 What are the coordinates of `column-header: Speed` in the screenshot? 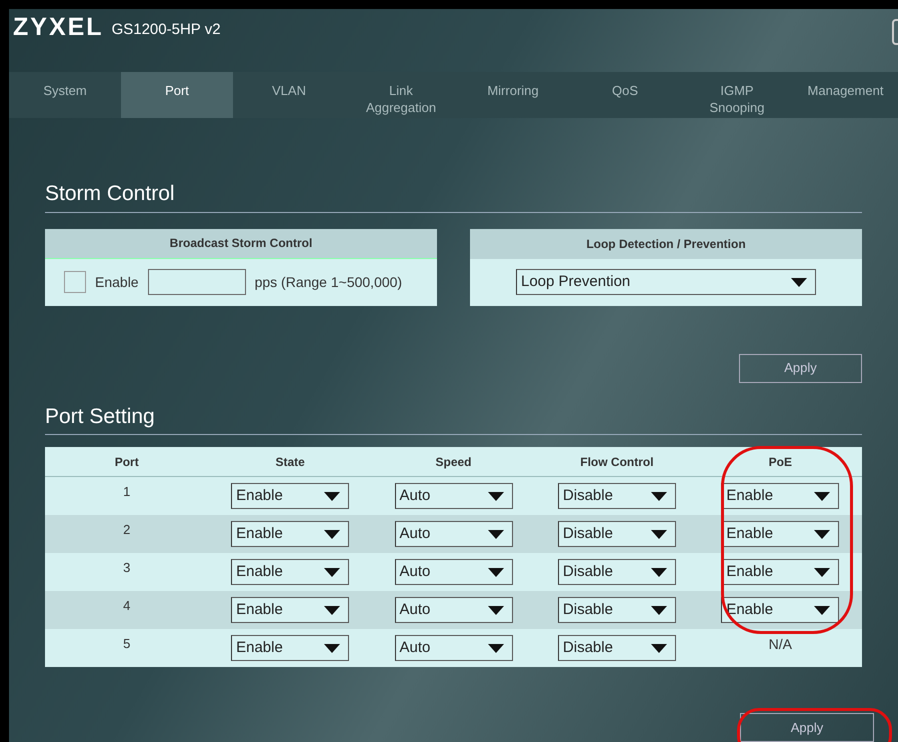 It's located at (453, 462).